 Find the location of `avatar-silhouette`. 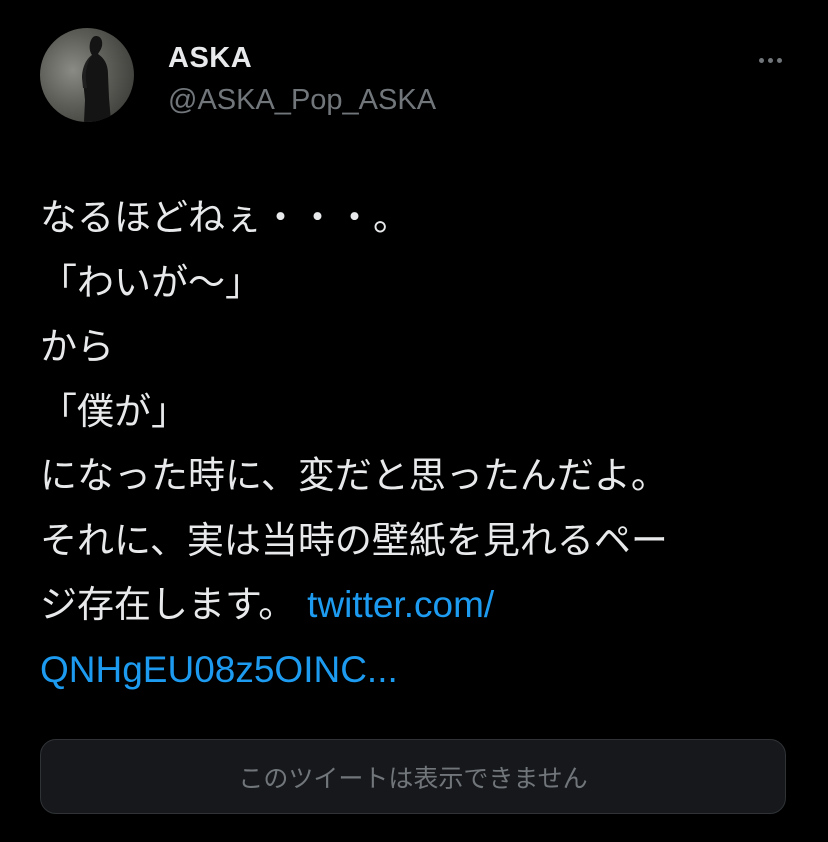

avatar-silhouette is located at coordinates (96, 79).